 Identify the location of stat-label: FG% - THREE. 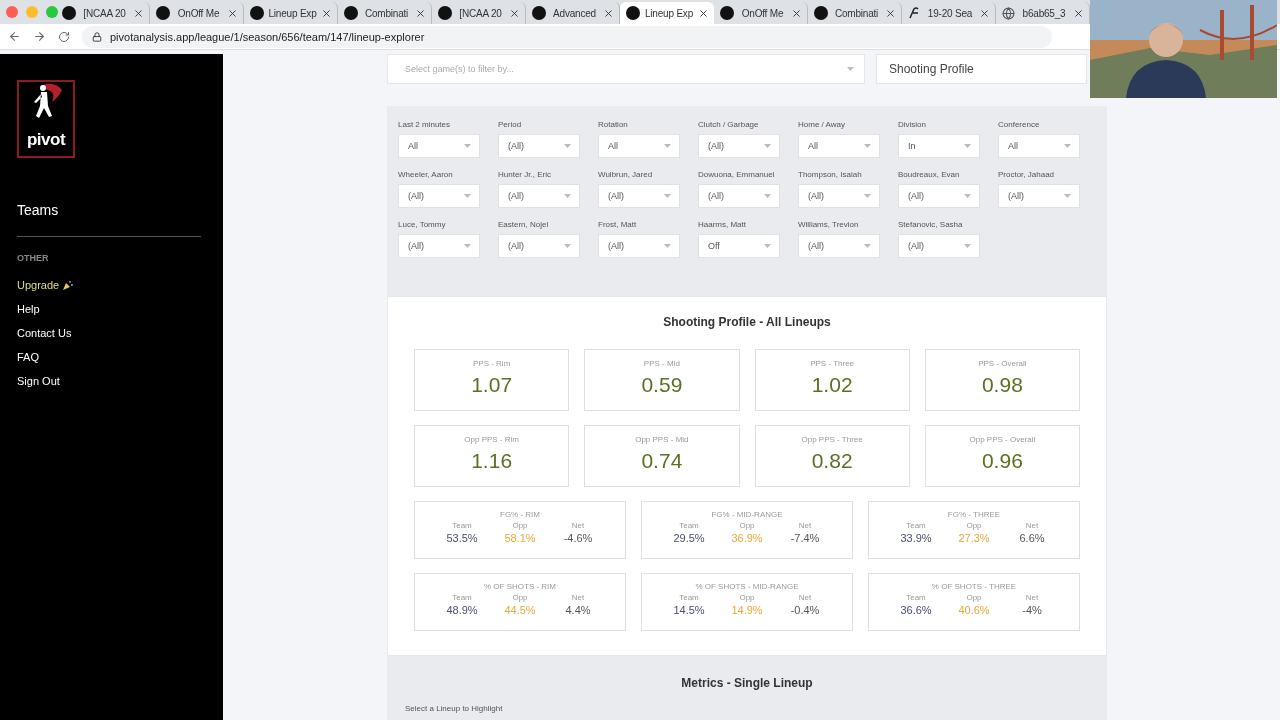
(974, 514).